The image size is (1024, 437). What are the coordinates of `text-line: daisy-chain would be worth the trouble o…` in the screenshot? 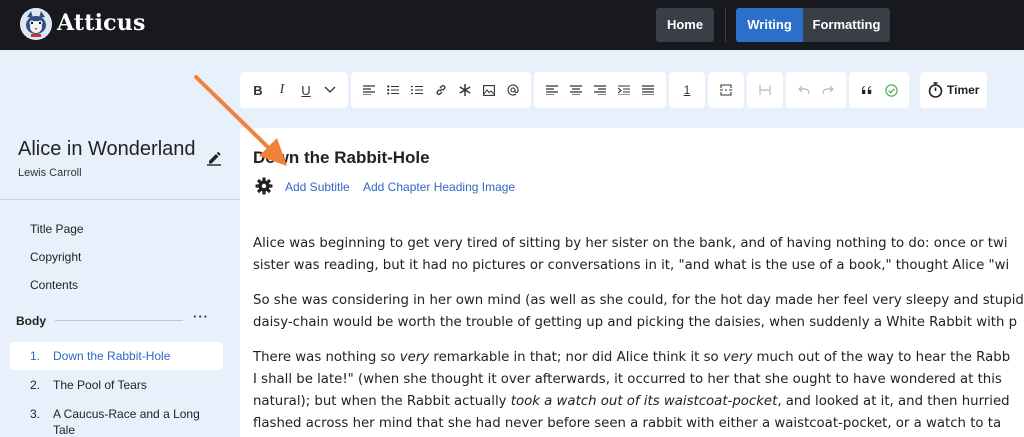 It's located at (635, 322).